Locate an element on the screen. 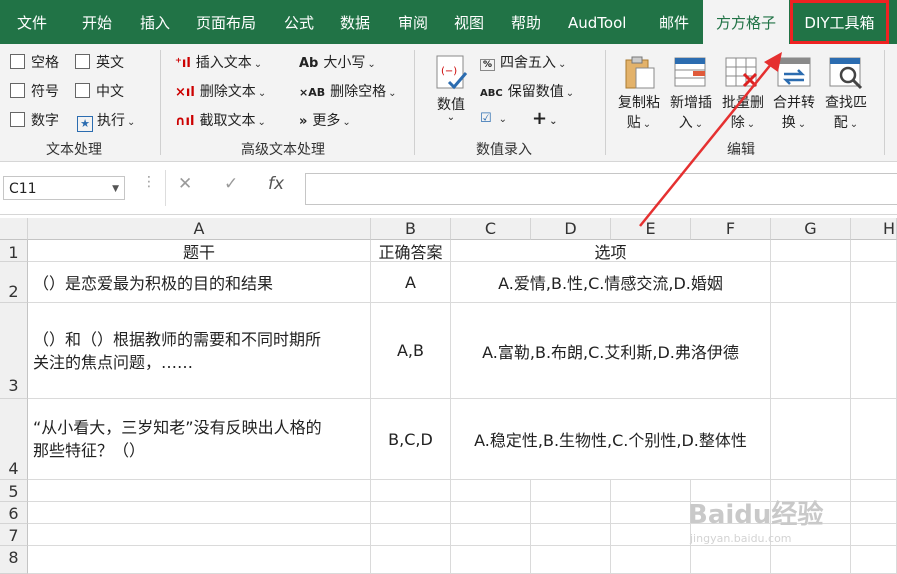 Image resolution: width=897 pixels, height=574 pixels. watermark-url: jingyan.baidu.com is located at coordinates (741, 538).